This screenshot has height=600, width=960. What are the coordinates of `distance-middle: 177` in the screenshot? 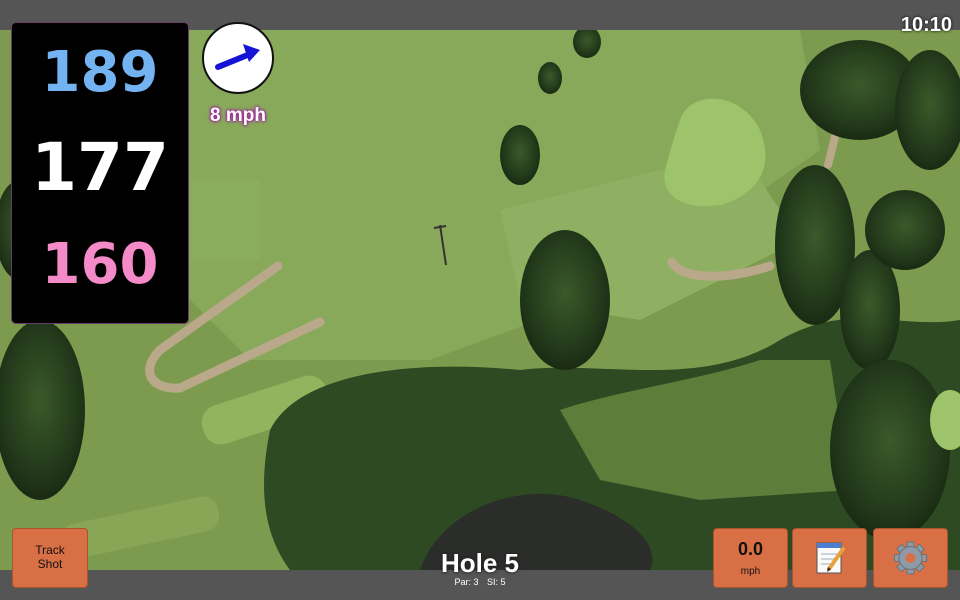 It's located at (100, 167).